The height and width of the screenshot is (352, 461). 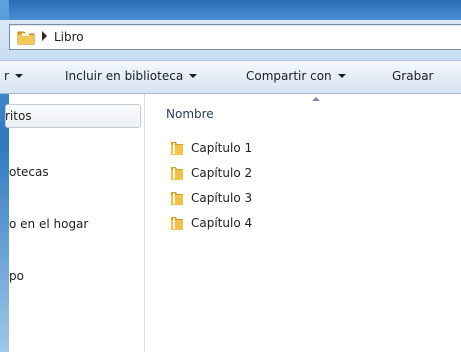 I want to click on toolbar-item-grabar: Grabar, so click(x=413, y=77).